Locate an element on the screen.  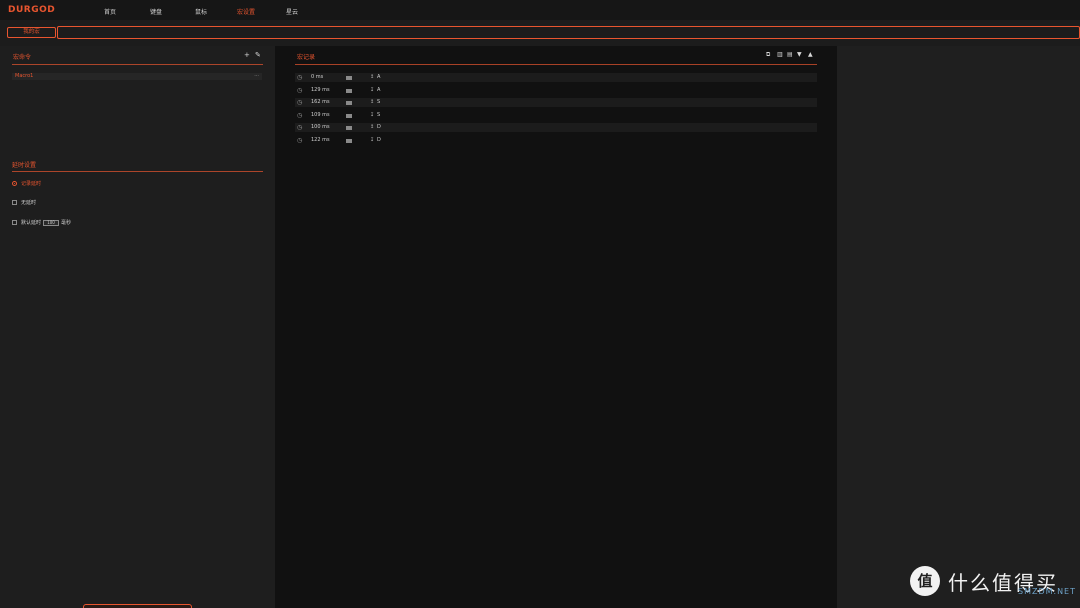
copy-icon: ⧉ is located at coordinates (768, 55).